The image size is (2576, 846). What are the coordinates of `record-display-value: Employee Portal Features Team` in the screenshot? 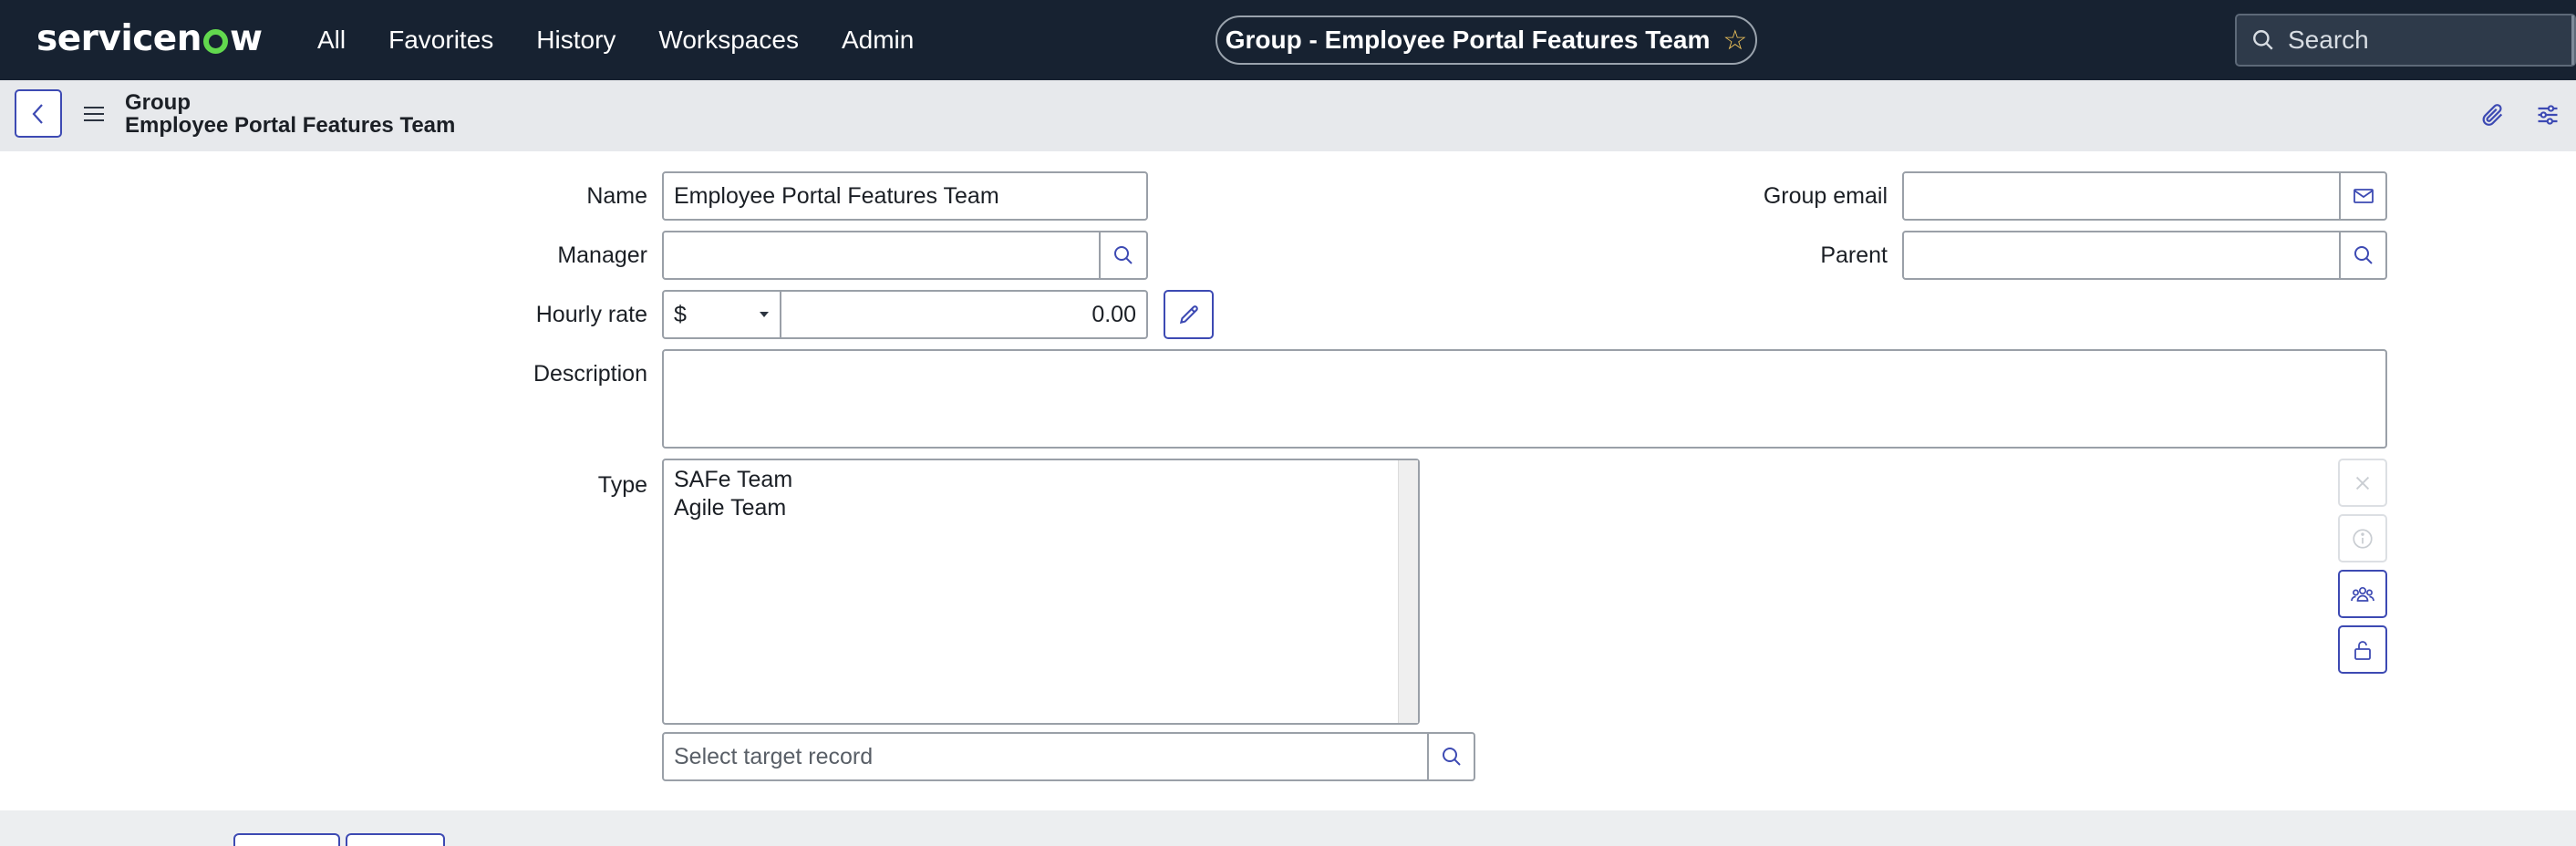 It's located at (290, 125).